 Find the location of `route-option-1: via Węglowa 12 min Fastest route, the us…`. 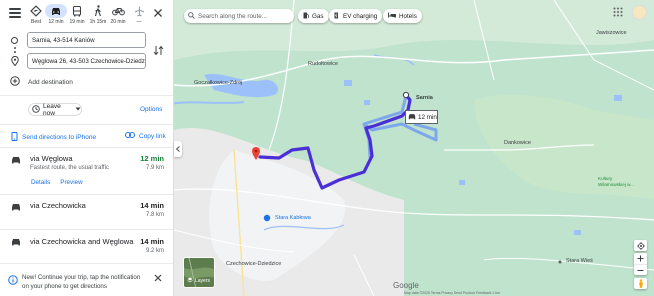

route-option-1: via Węglowa 12 min Fastest route, the us… is located at coordinates (86, 171).